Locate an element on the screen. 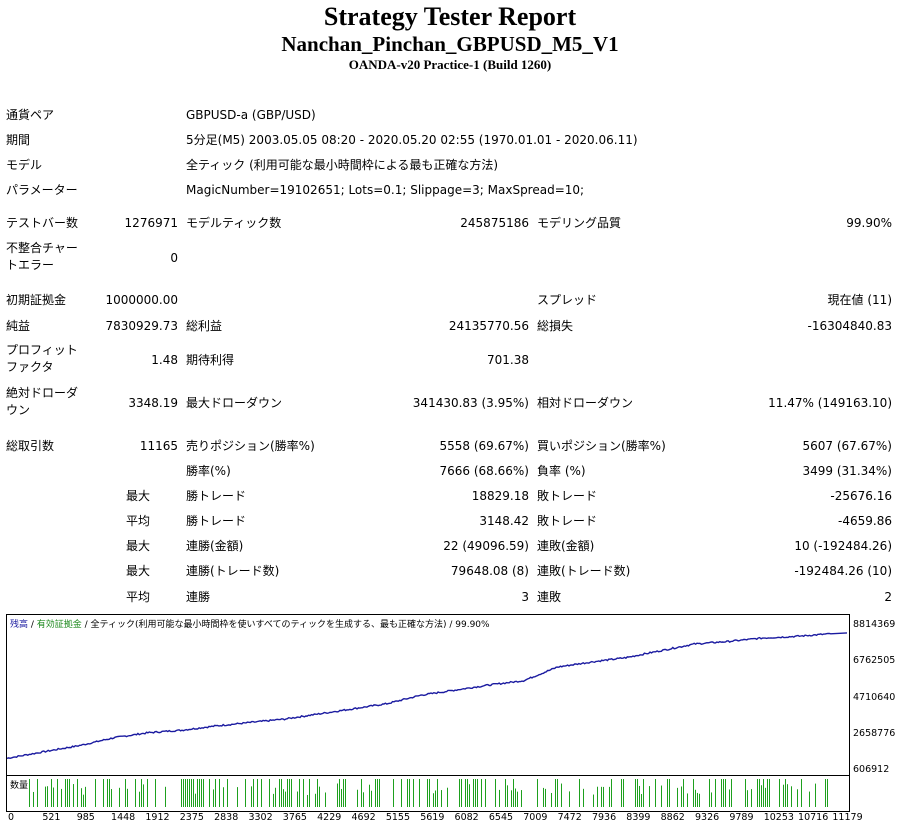  report-subtitle: Nanchan_Pinchan_GBPUSD_M5_V1 is located at coordinates (450, 44).